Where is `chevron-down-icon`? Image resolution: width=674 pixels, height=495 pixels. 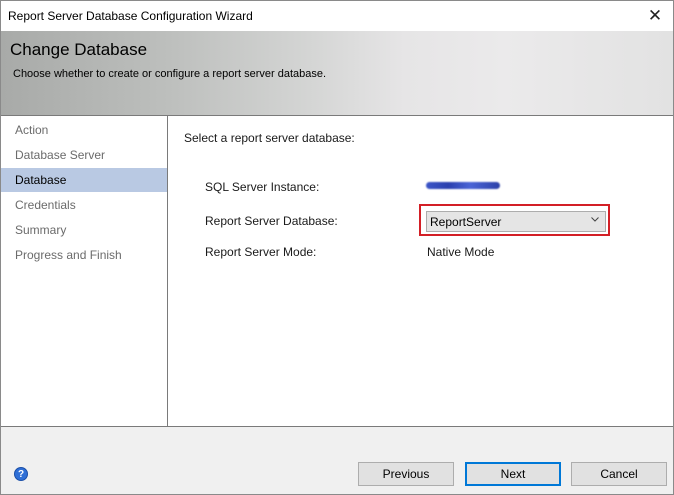 chevron-down-icon is located at coordinates (595, 219).